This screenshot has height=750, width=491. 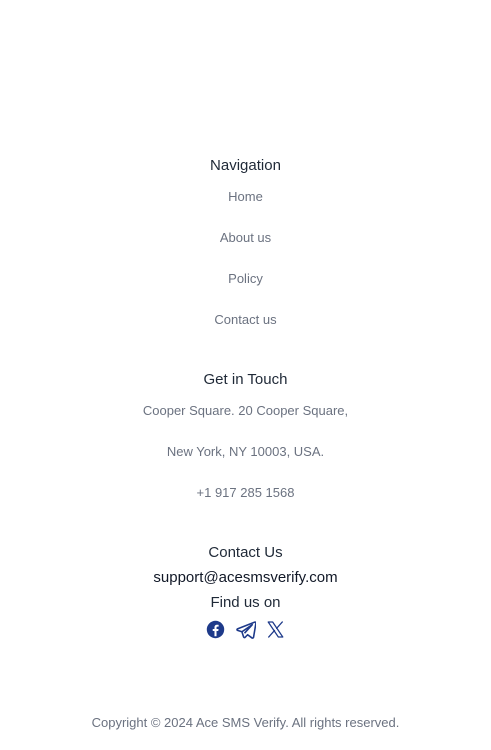 I want to click on nav-link-policy: Policy, so click(x=245, y=279).